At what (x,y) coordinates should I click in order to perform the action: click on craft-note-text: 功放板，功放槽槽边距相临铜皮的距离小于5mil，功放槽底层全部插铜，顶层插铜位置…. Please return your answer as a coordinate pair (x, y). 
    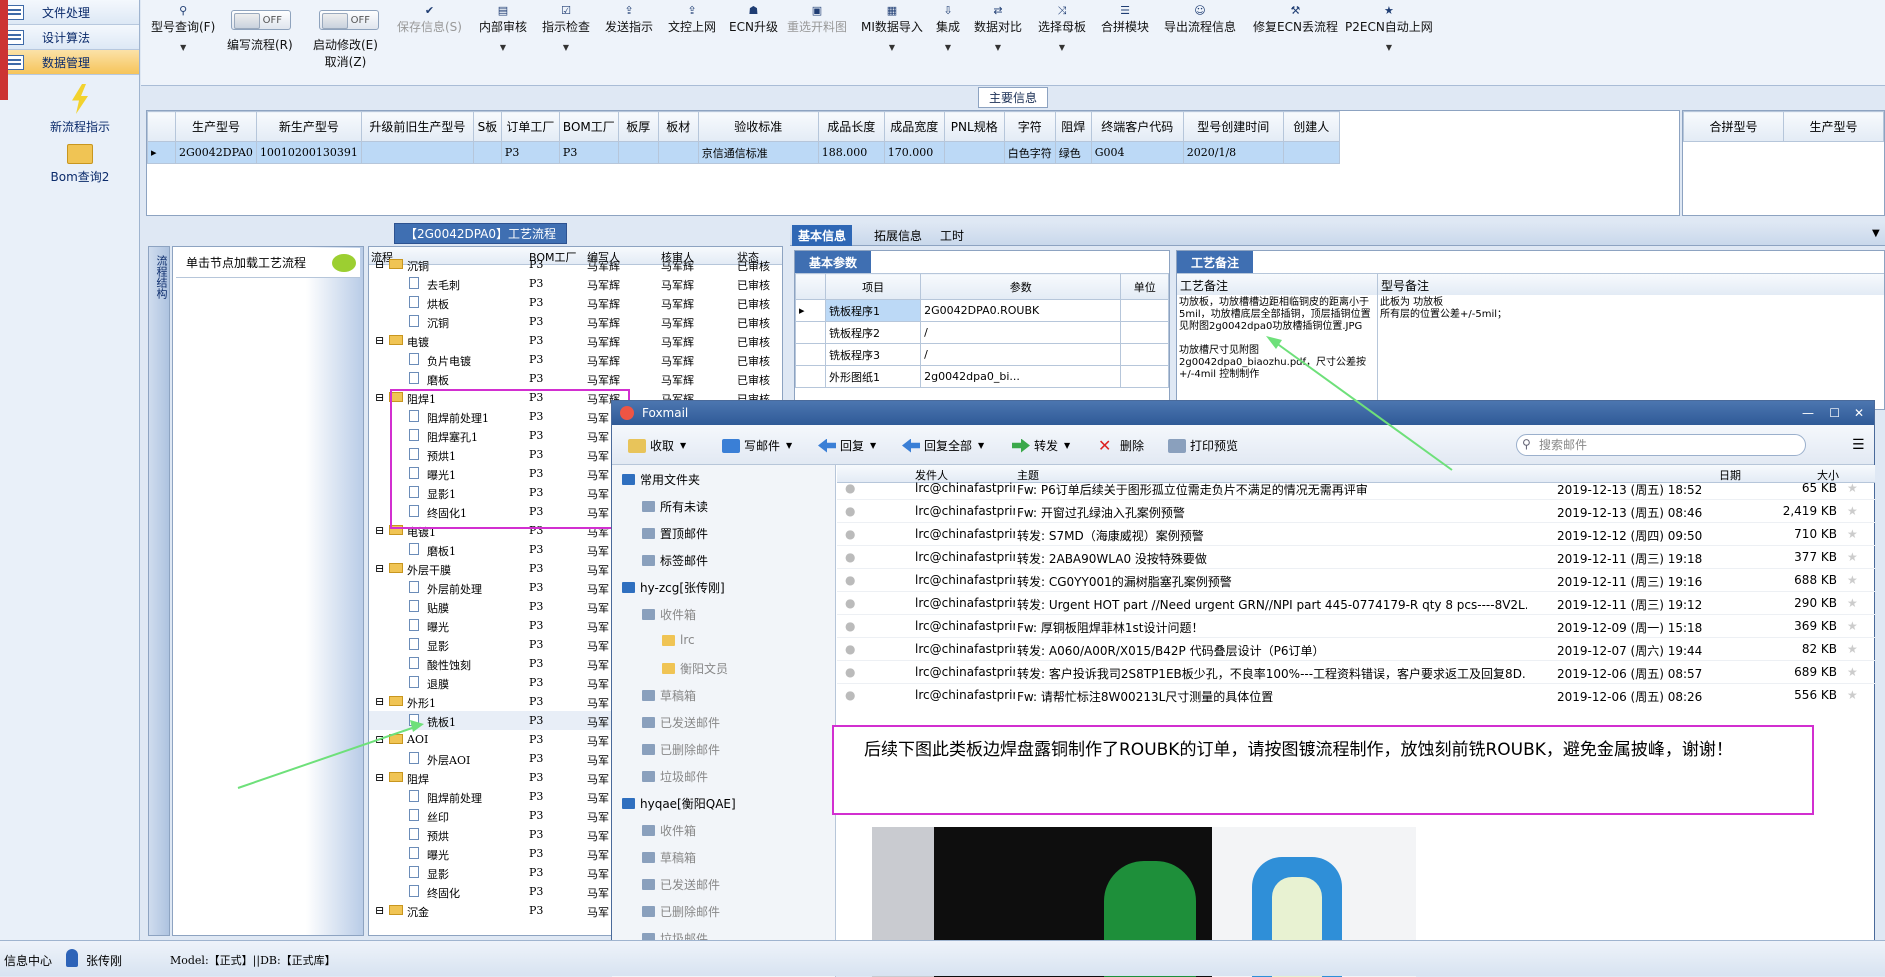
    Looking at the image, I should click on (1277, 350).